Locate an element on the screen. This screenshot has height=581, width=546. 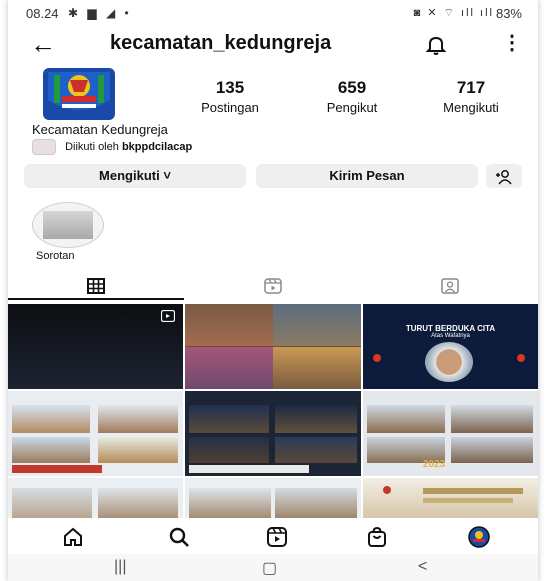
highlight-thumbnail is located at coordinates (68, 225).